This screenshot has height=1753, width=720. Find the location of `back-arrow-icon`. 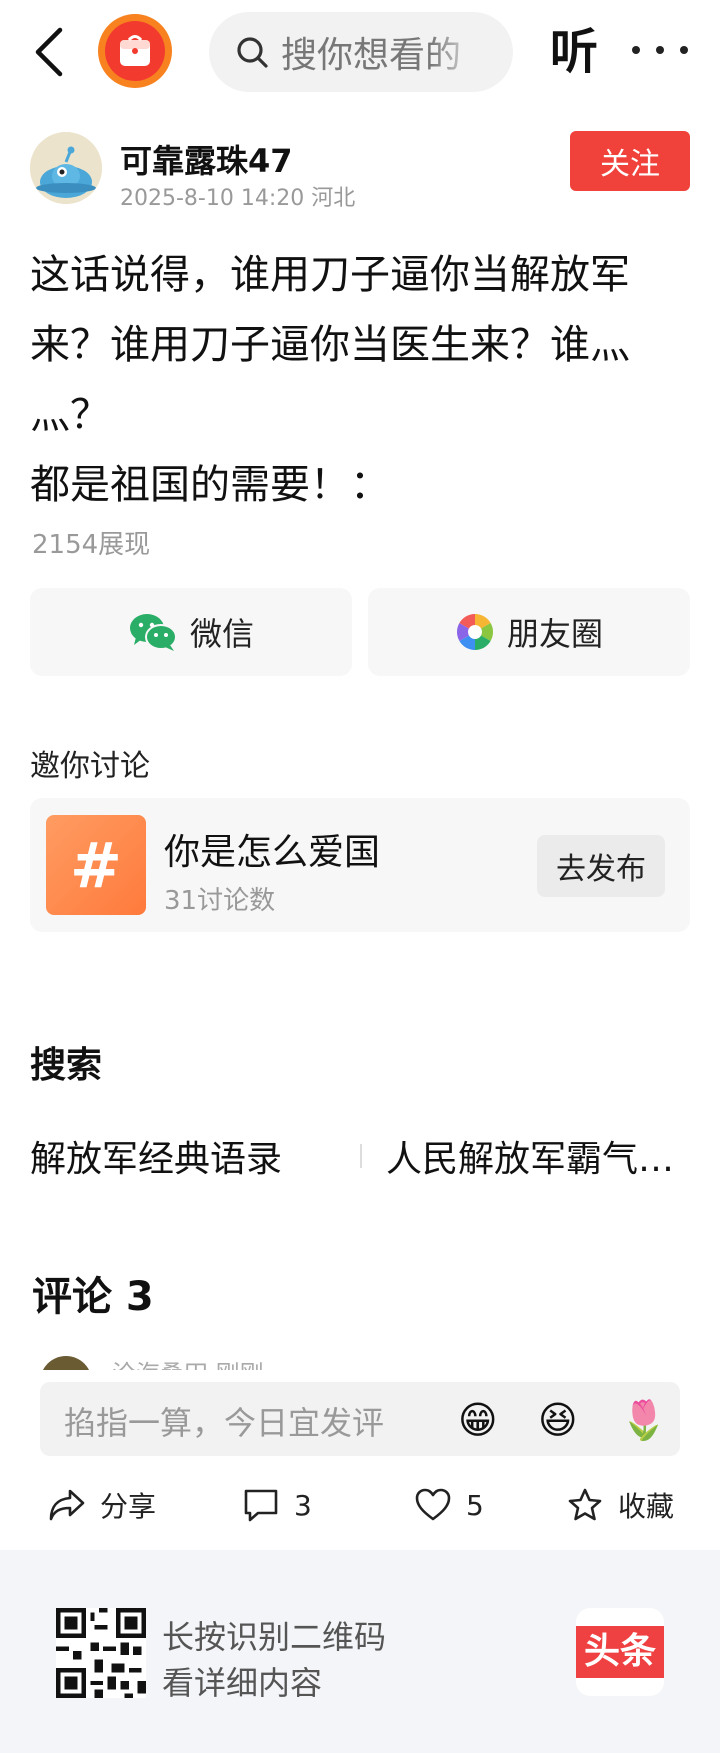

back-arrow-icon is located at coordinates (52, 52).